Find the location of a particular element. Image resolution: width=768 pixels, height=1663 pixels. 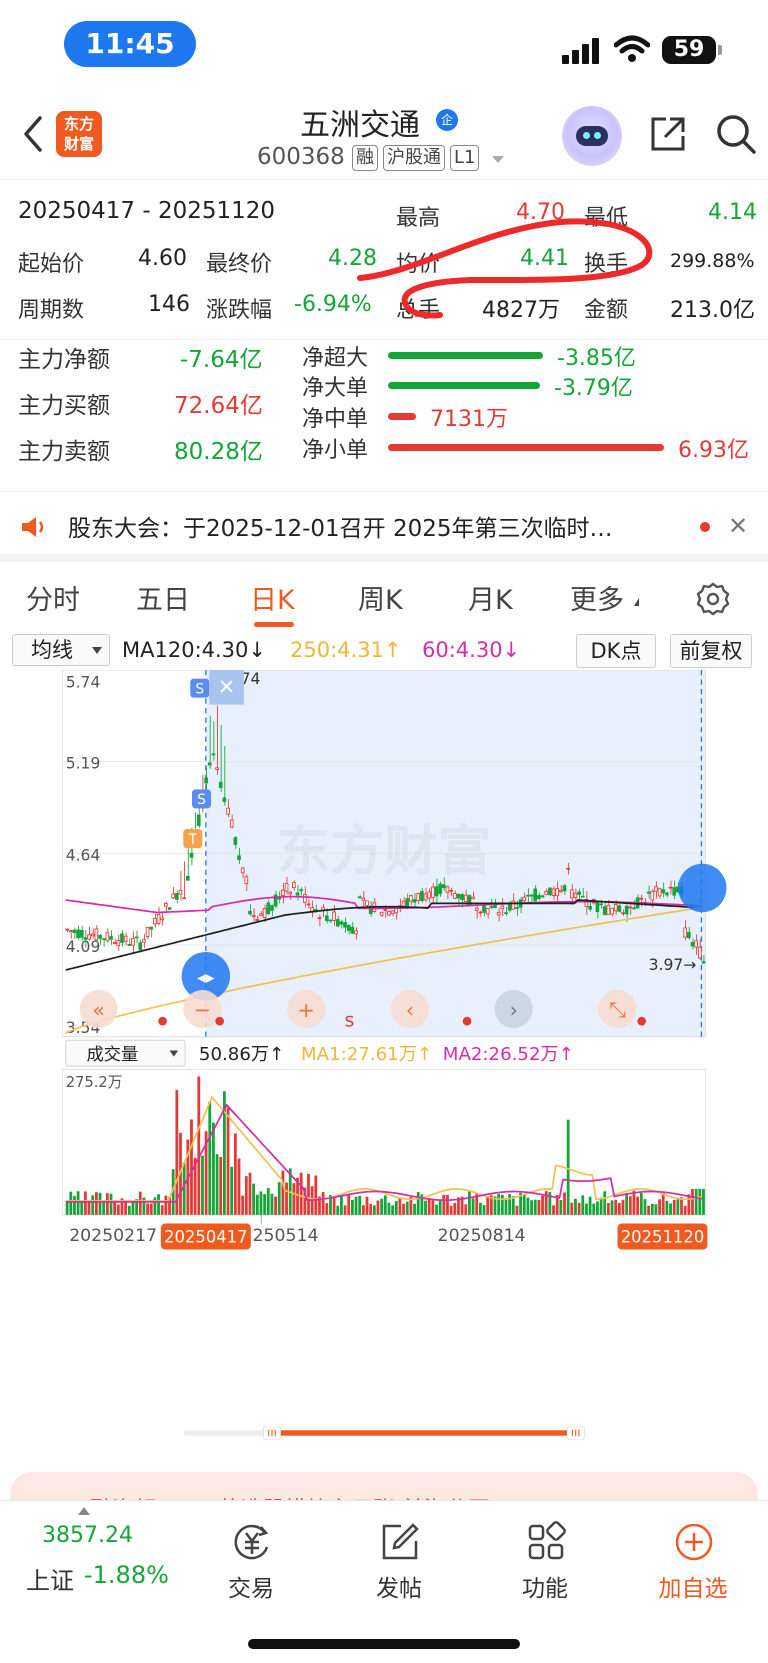

range-handle-right is located at coordinates (702, 888).